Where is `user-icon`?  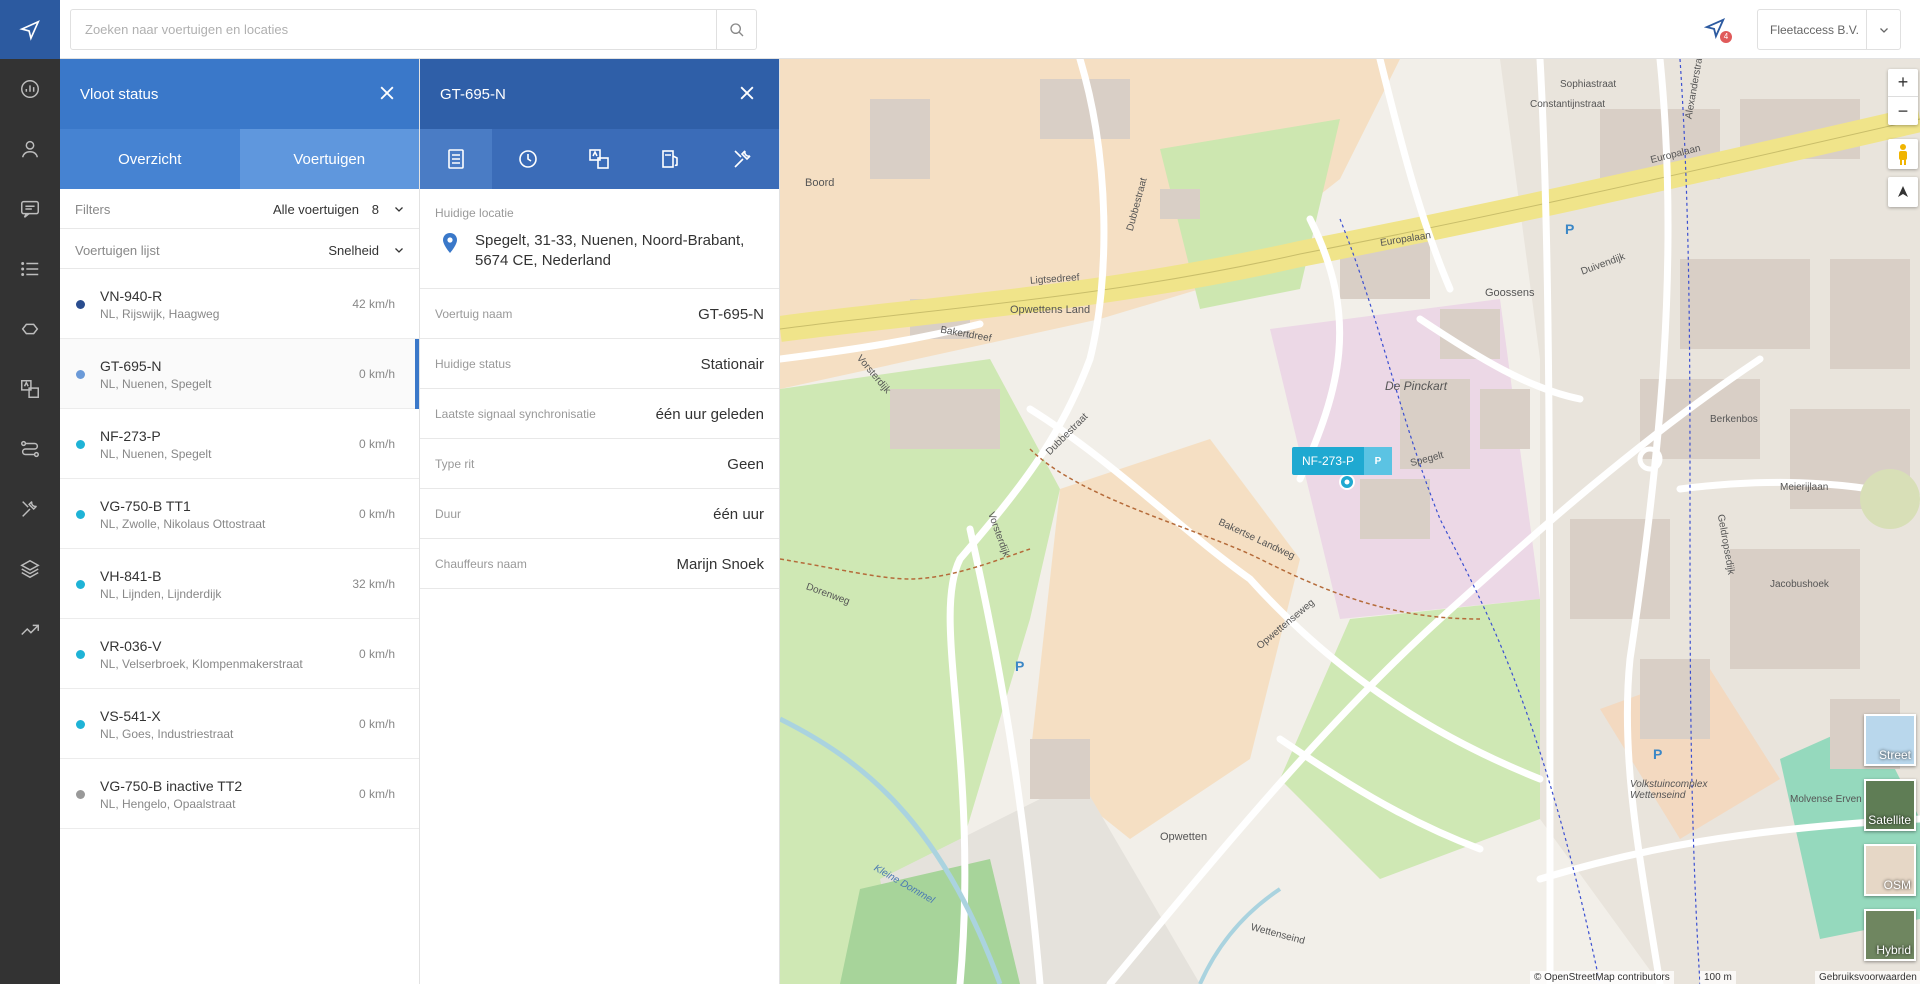 user-icon is located at coordinates (30, 149).